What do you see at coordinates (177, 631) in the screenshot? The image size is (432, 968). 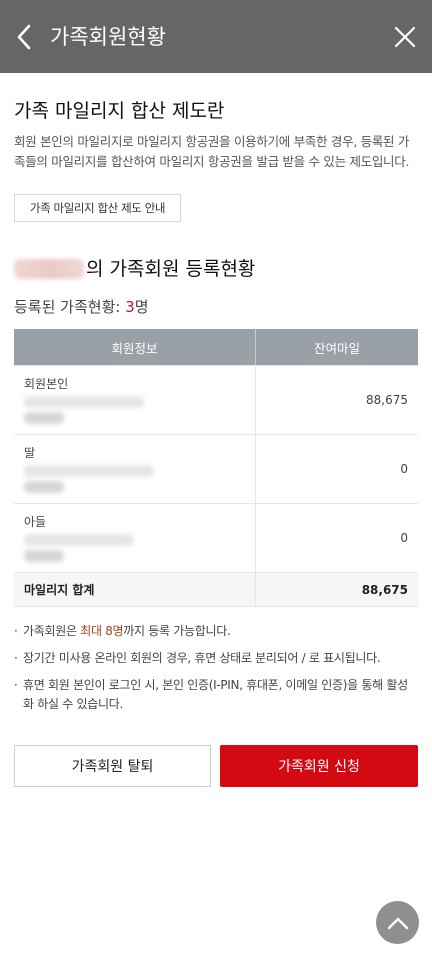 I see `note-text-part: 까지 등록 가능합니다.` at bounding box center [177, 631].